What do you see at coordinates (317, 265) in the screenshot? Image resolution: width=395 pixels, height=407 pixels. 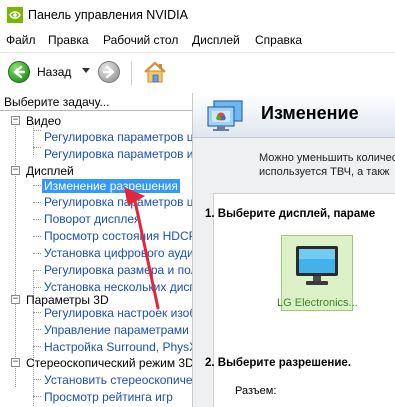 I see `monitor-icon` at bounding box center [317, 265].